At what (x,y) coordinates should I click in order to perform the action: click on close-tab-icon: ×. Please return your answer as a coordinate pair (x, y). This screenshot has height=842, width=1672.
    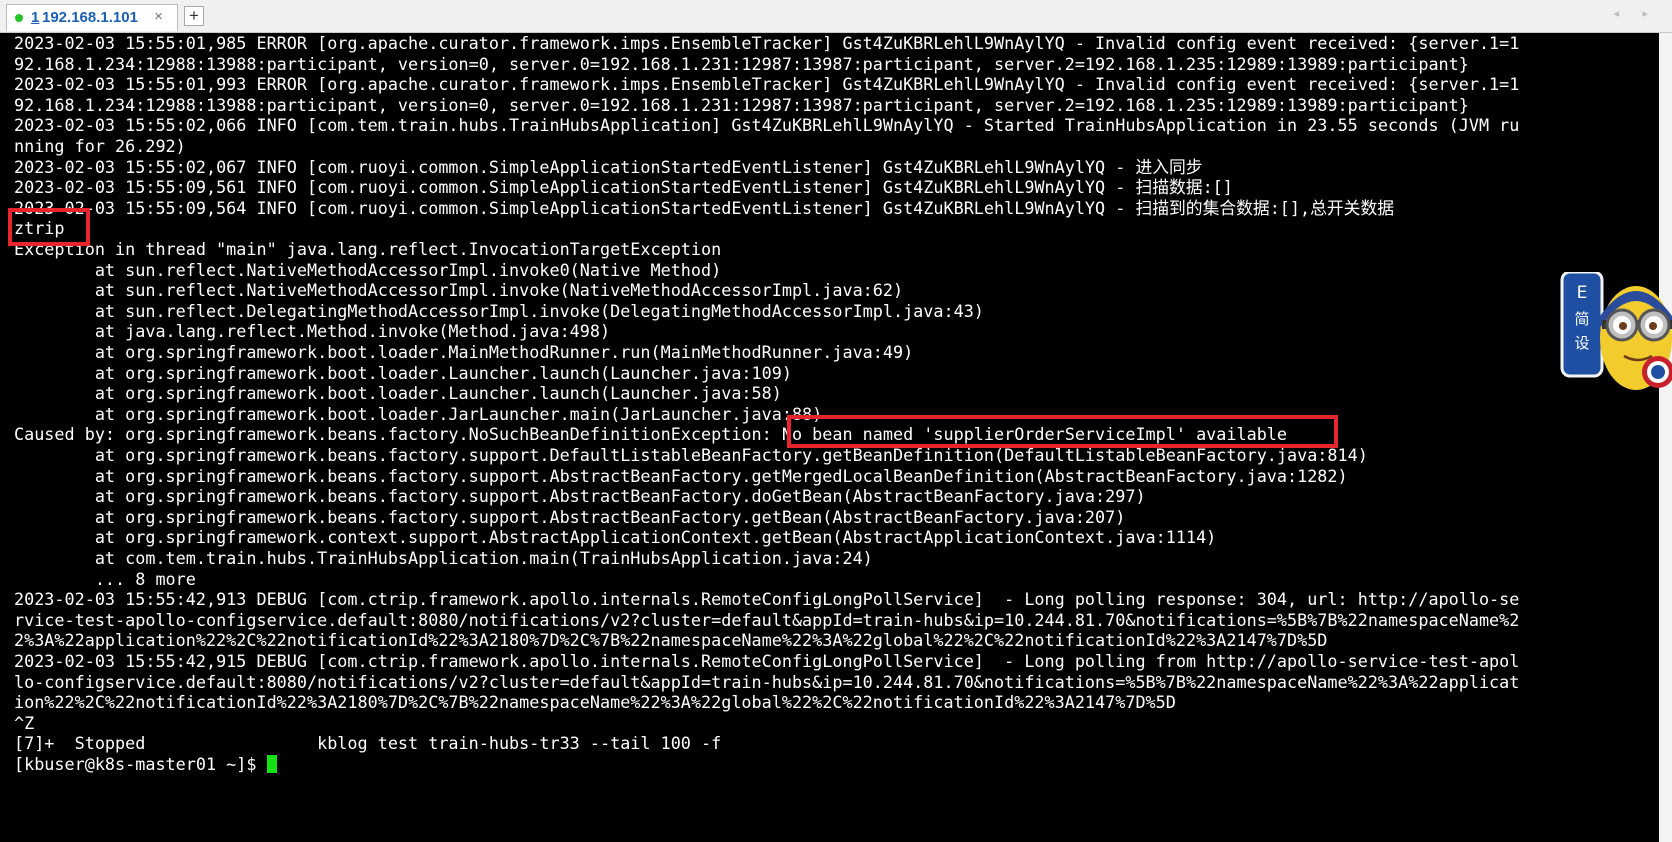
    Looking at the image, I should click on (158, 16).